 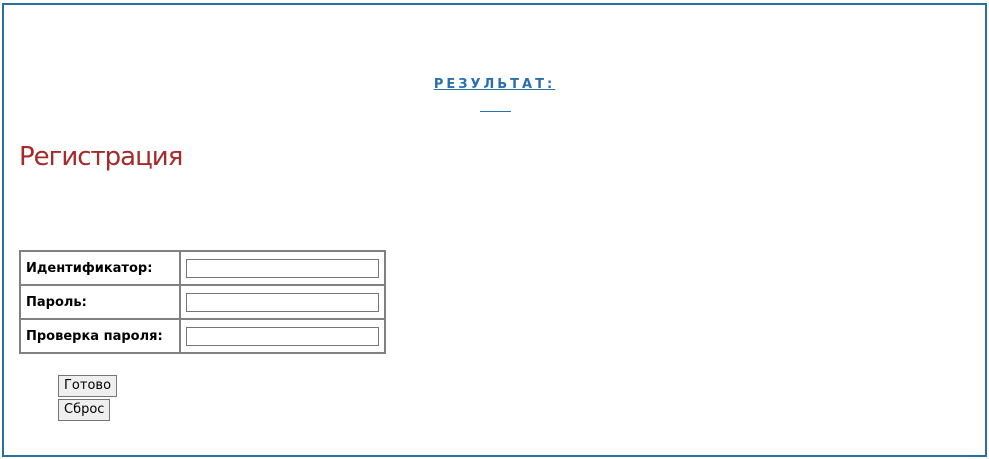 What do you see at coordinates (100, 336) in the screenshot?
I see `password-confirm-label: Проверка пароля:` at bounding box center [100, 336].